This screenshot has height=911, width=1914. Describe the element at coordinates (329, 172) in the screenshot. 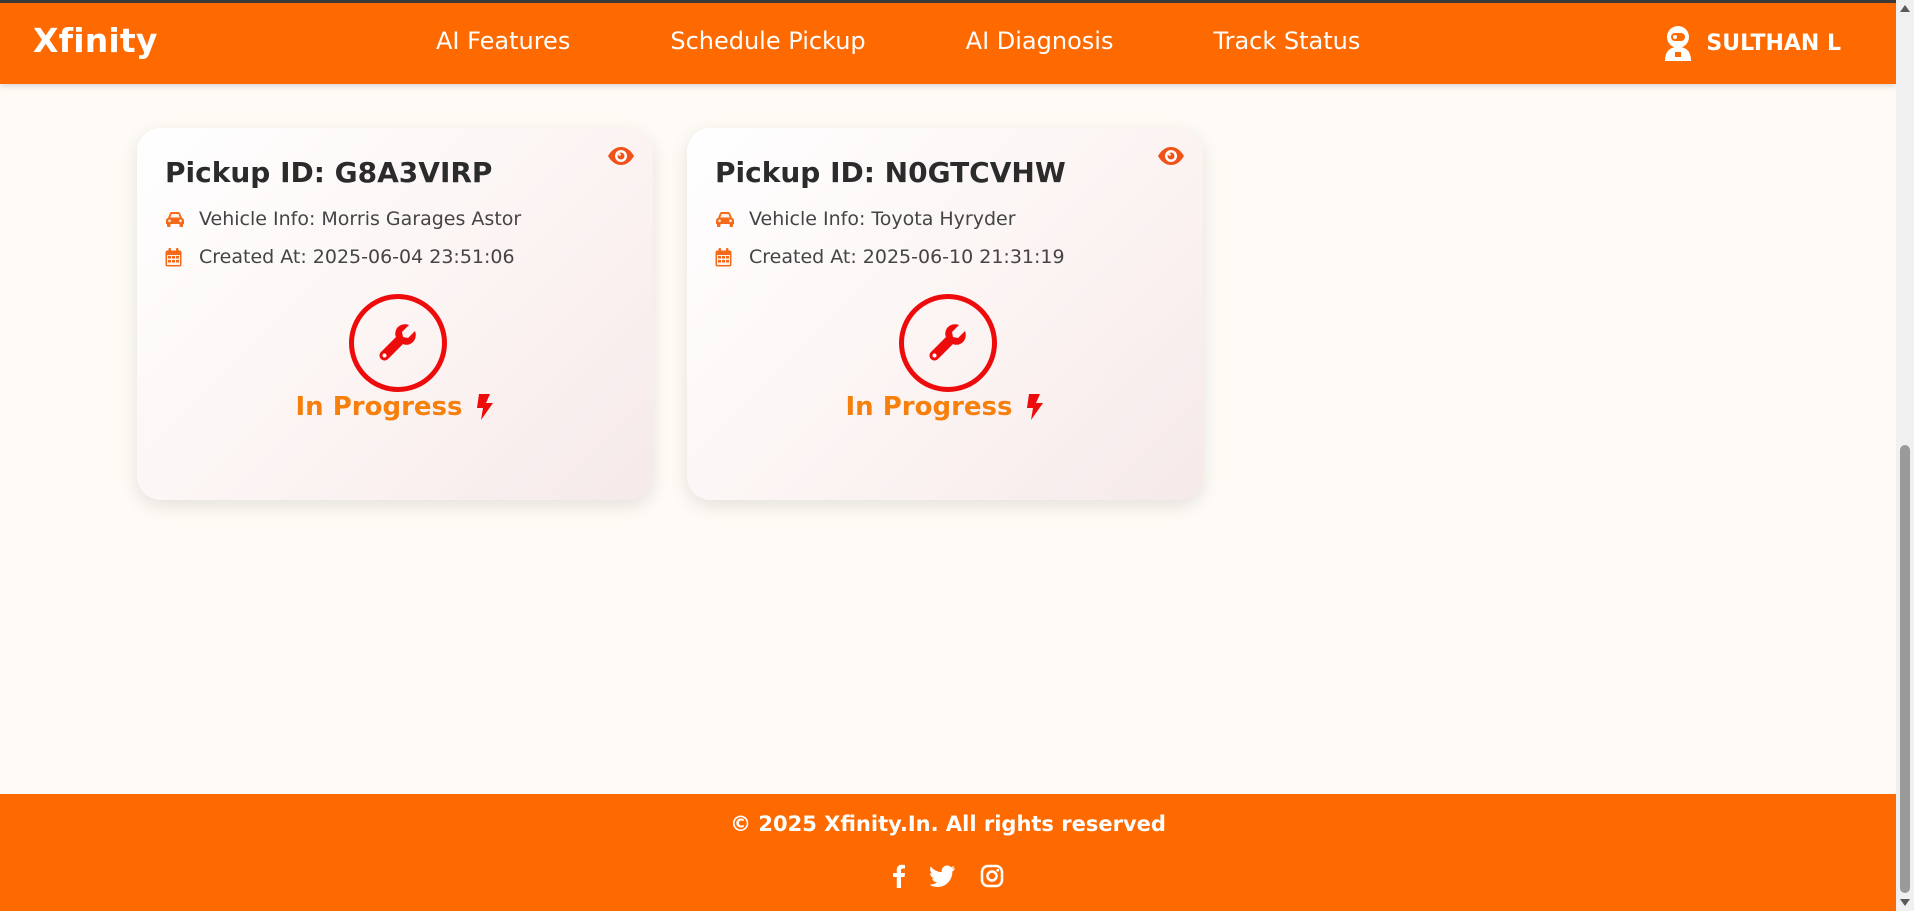

I see `pickup-id: Pickup ID: G8A3VIRP` at that location.